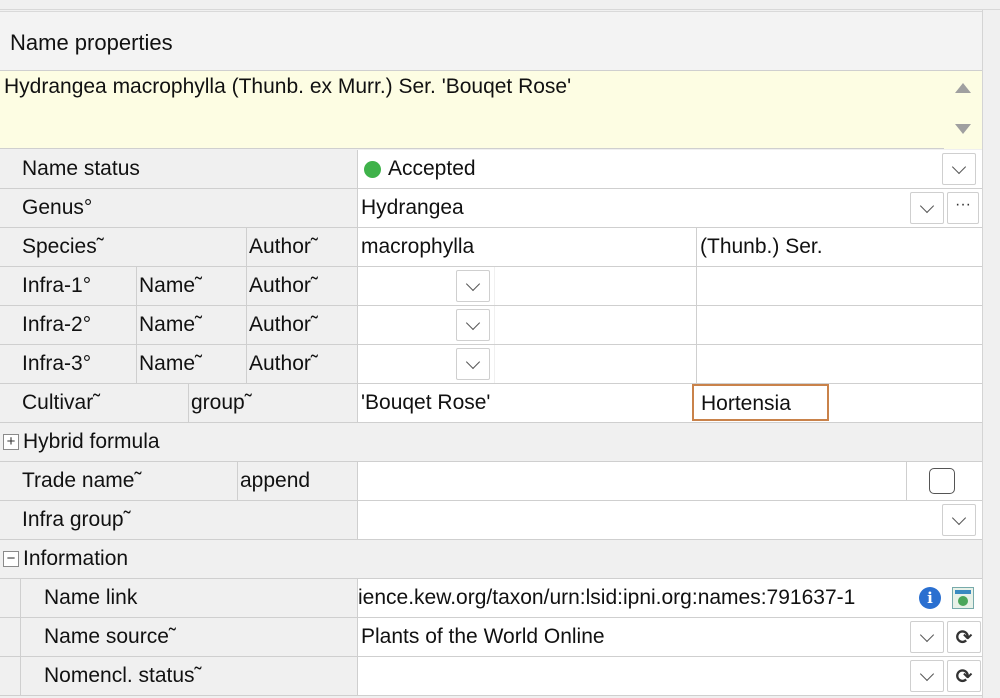  I want to click on name-source-select: Plants of the World Online ⟳, so click(670, 637).